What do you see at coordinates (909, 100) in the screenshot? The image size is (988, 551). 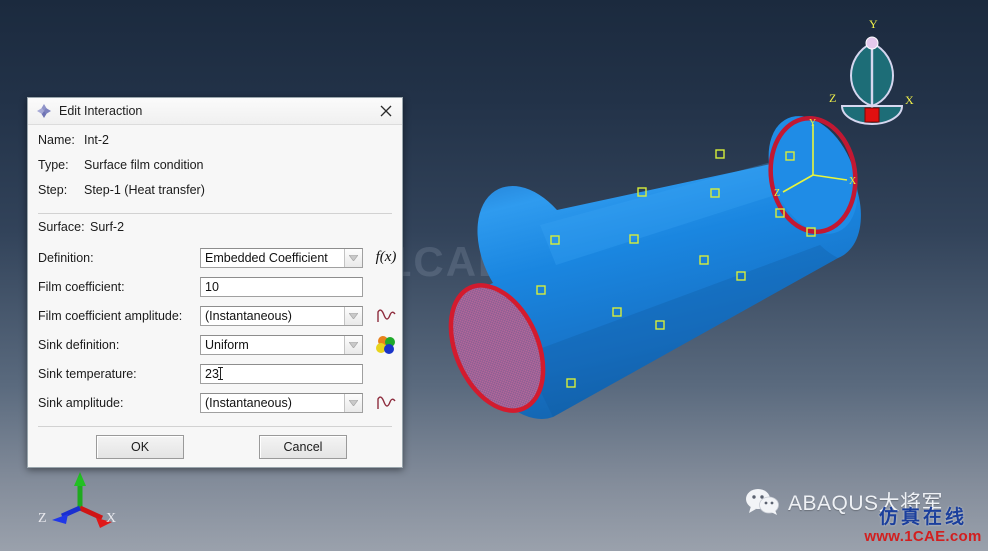 I see `viewcube-label-x: X` at bounding box center [909, 100].